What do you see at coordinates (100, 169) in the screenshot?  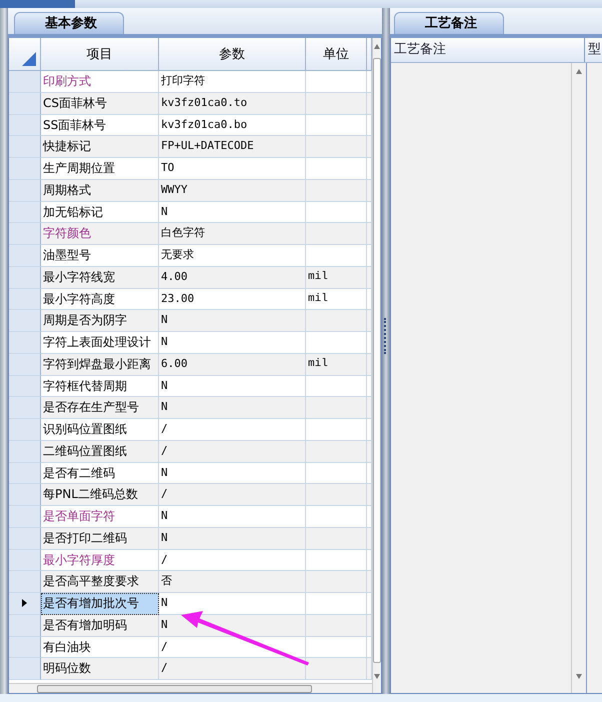 I see `table-cell: 生产周期位置` at bounding box center [100, 169].